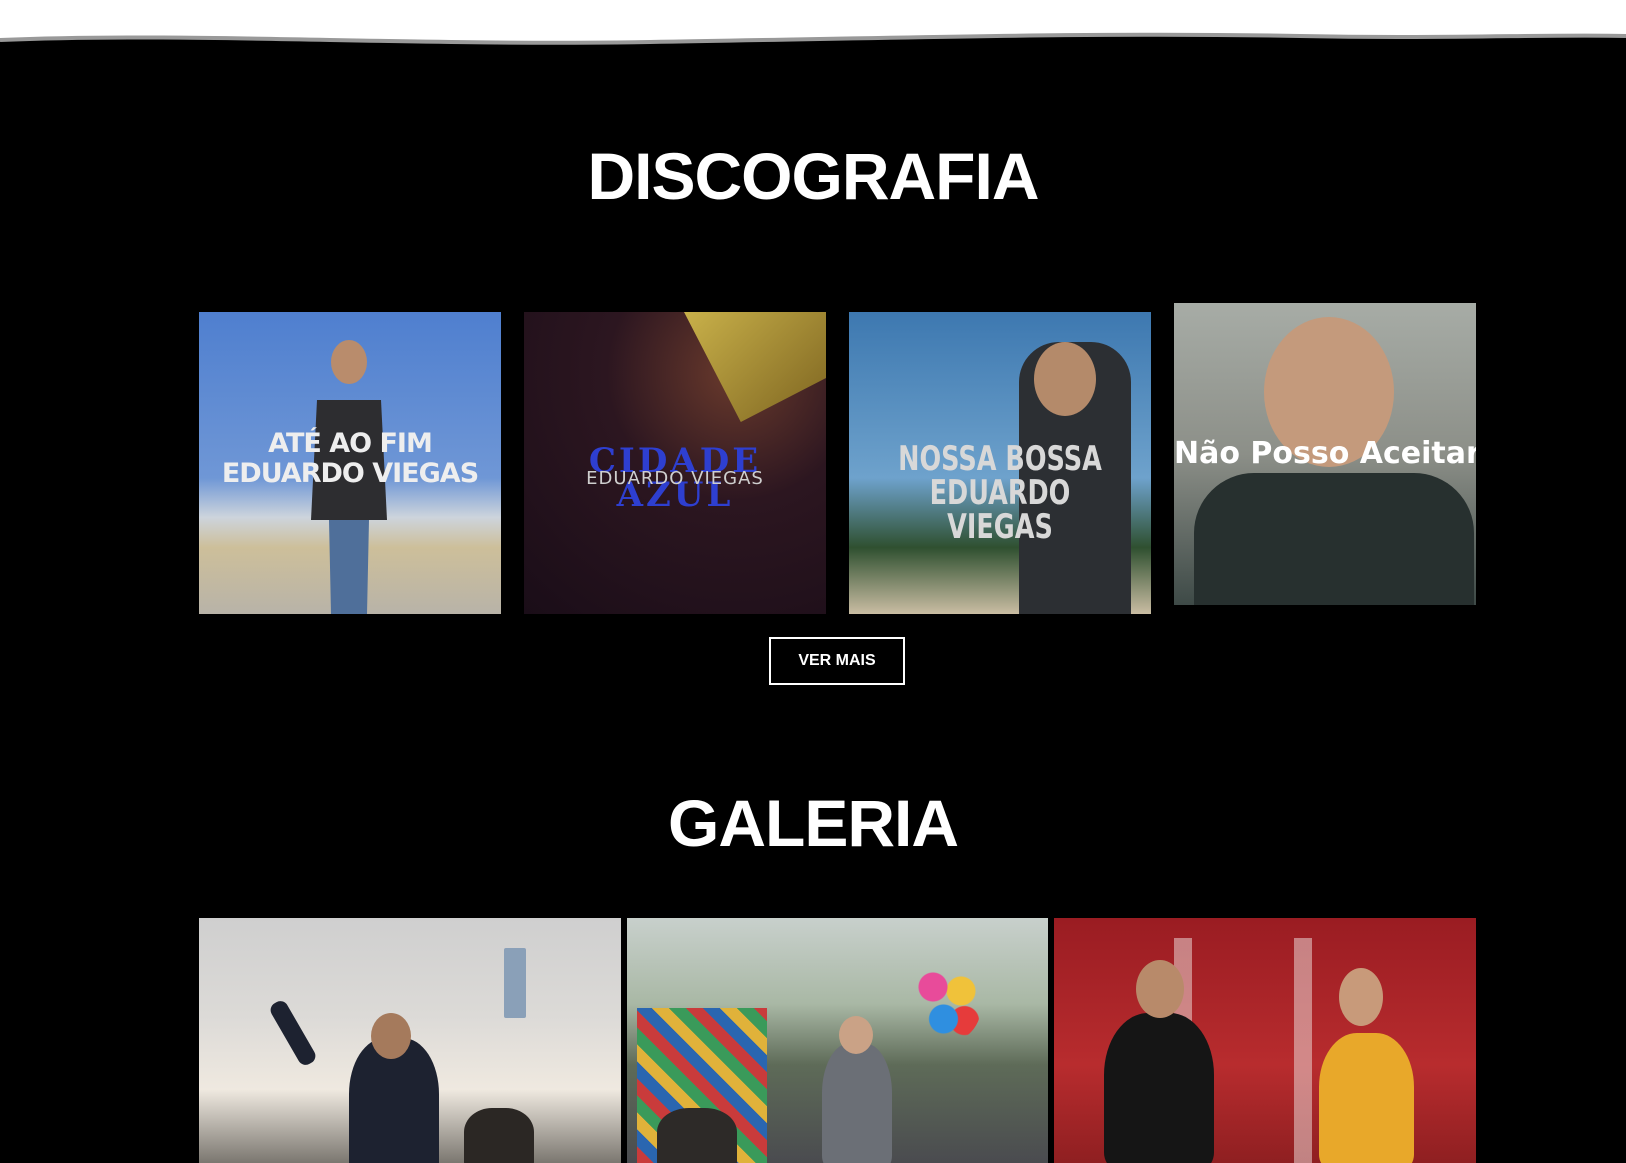 The image size is (1626, 1163). Describe the element at coordinates (499, 1135) in the screenshot. I see `musician-figure` at that location.